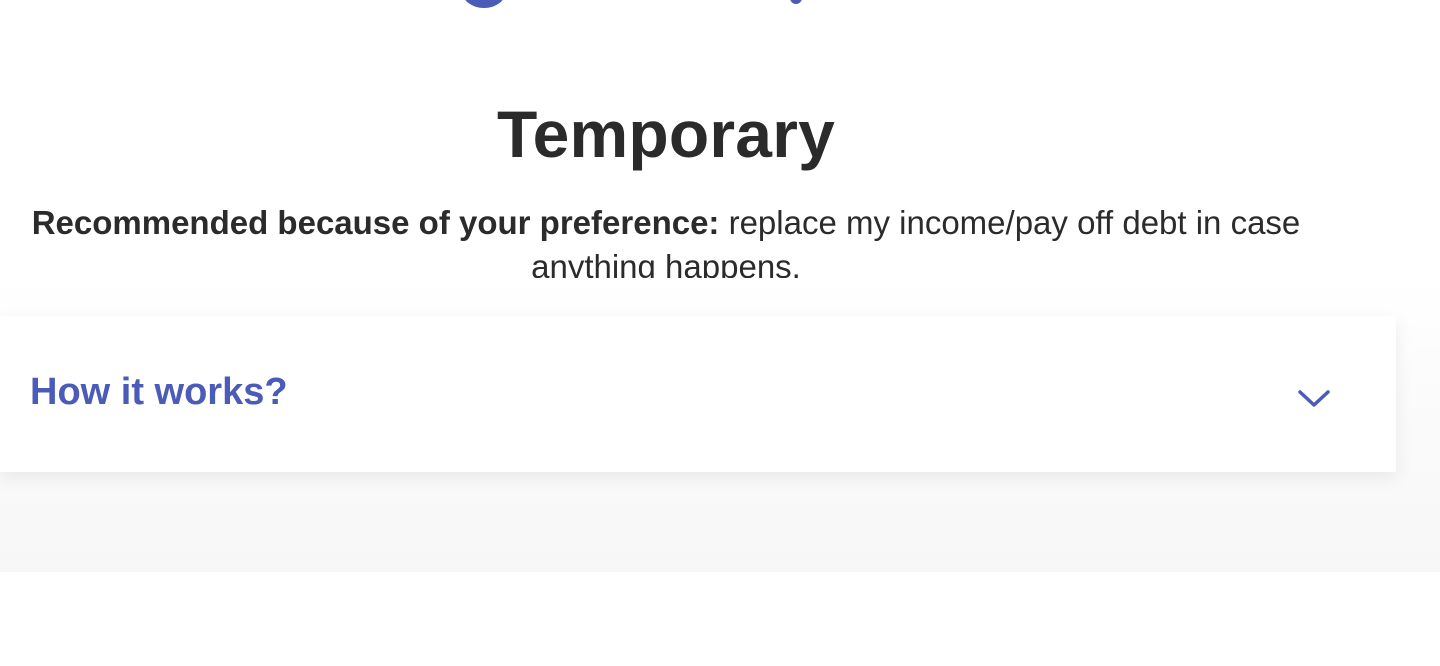 The image size is (1440, 666). Describe the element at coordinates (375, 222) in the screenshot. I see `recommendation-lead: Recommended because of your preference:` at that location.